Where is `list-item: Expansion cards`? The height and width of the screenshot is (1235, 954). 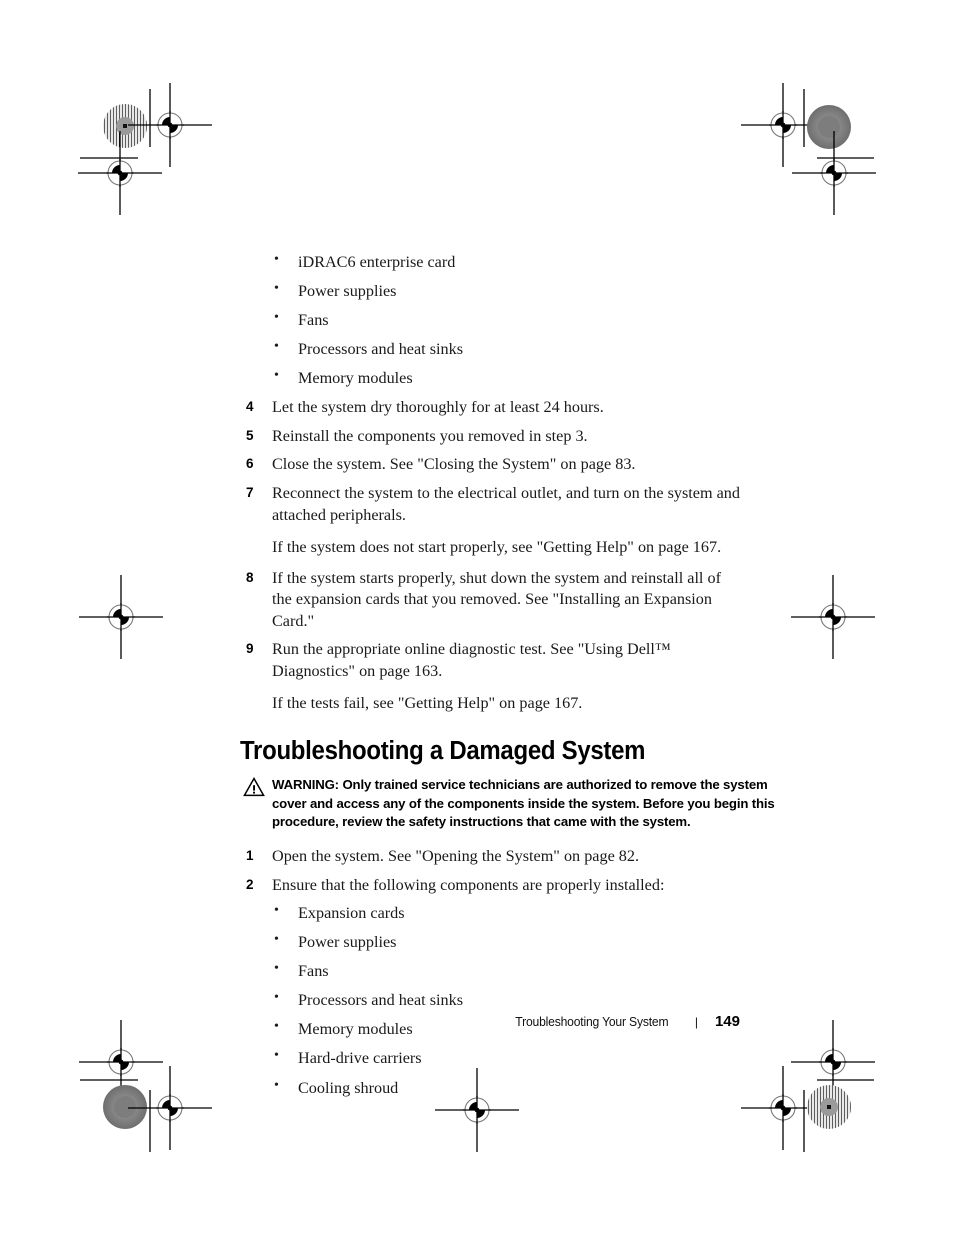
list-item: Expansion cards is located at coordinates (490, 913).